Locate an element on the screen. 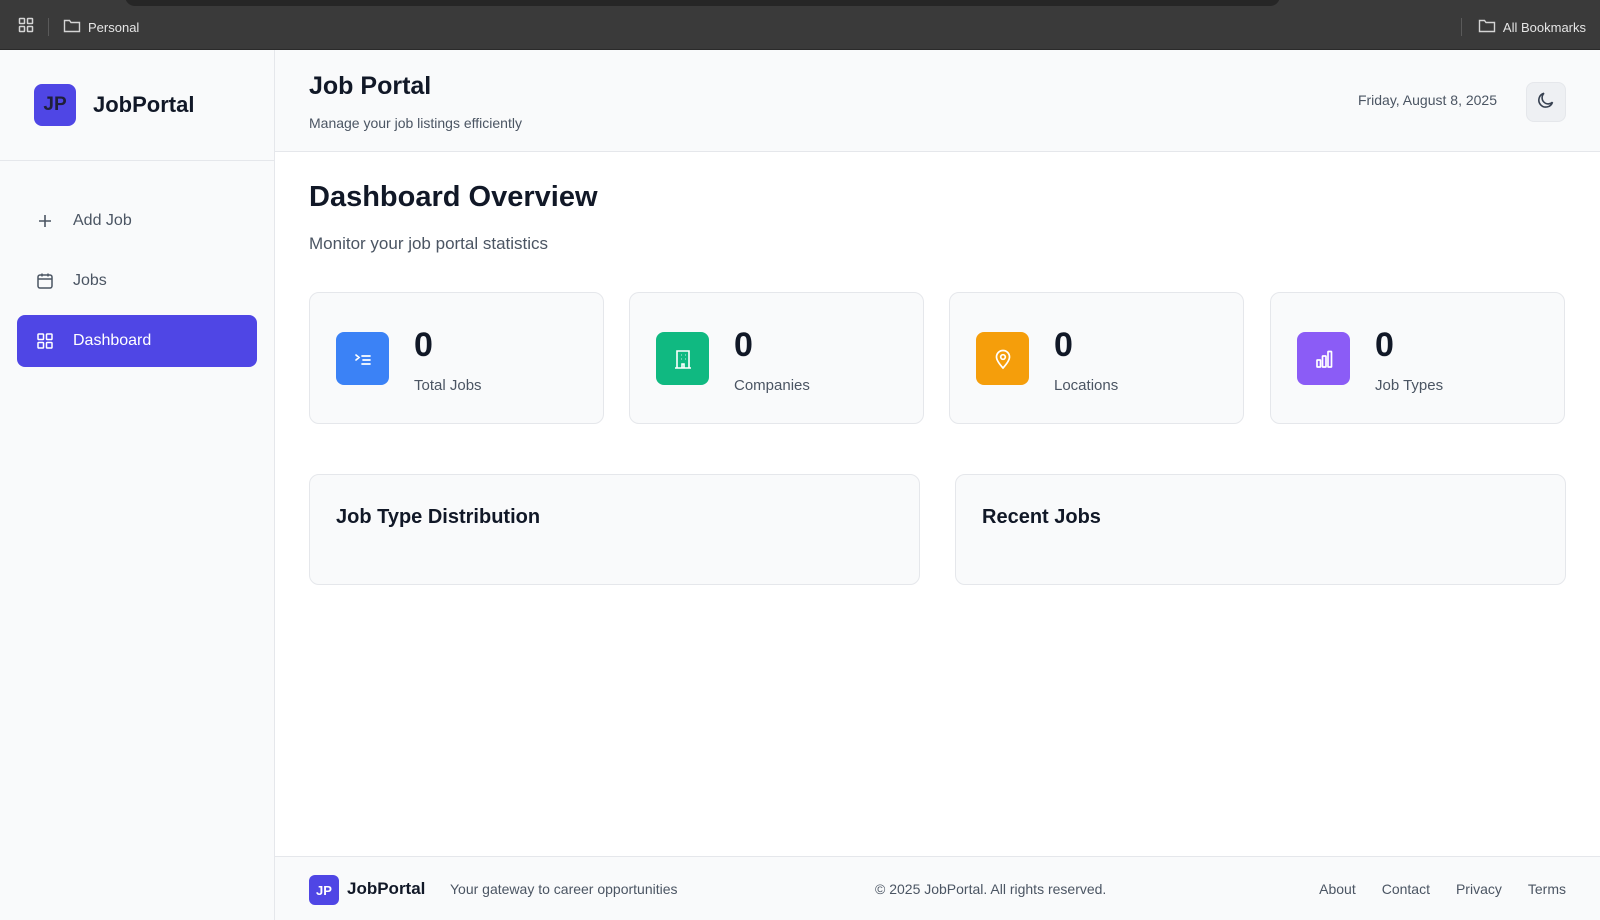  list-icon is located at coordinates (362, 358).